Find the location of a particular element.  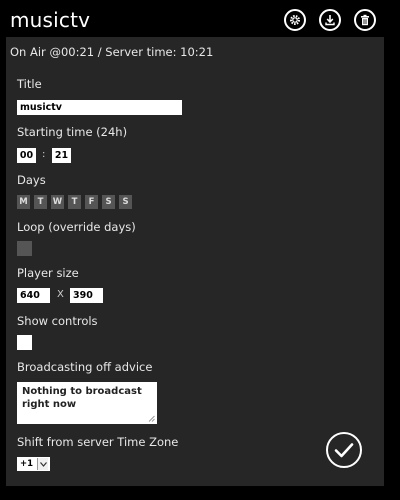

loop-label: Loop (override days) is located at coordinates (76, 227).